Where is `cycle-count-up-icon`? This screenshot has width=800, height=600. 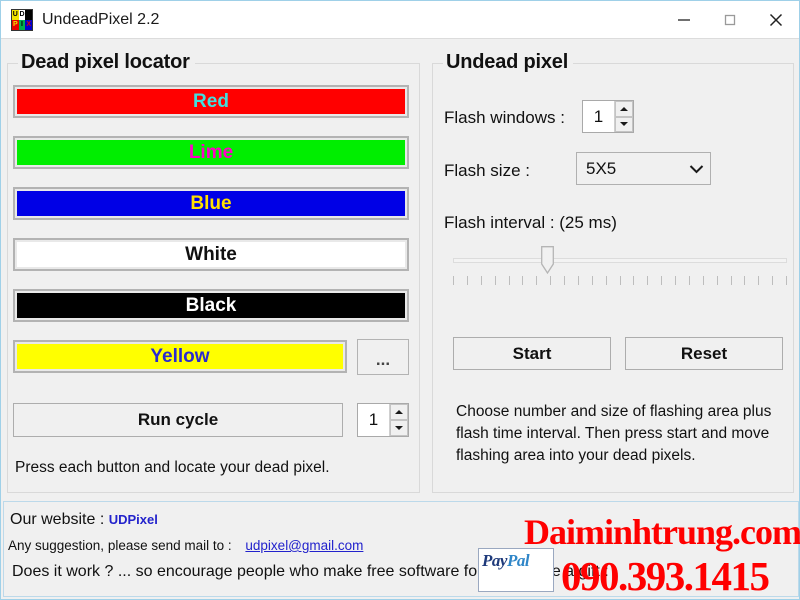 cycle-count-up-icon is located at coordinates (399, 412).